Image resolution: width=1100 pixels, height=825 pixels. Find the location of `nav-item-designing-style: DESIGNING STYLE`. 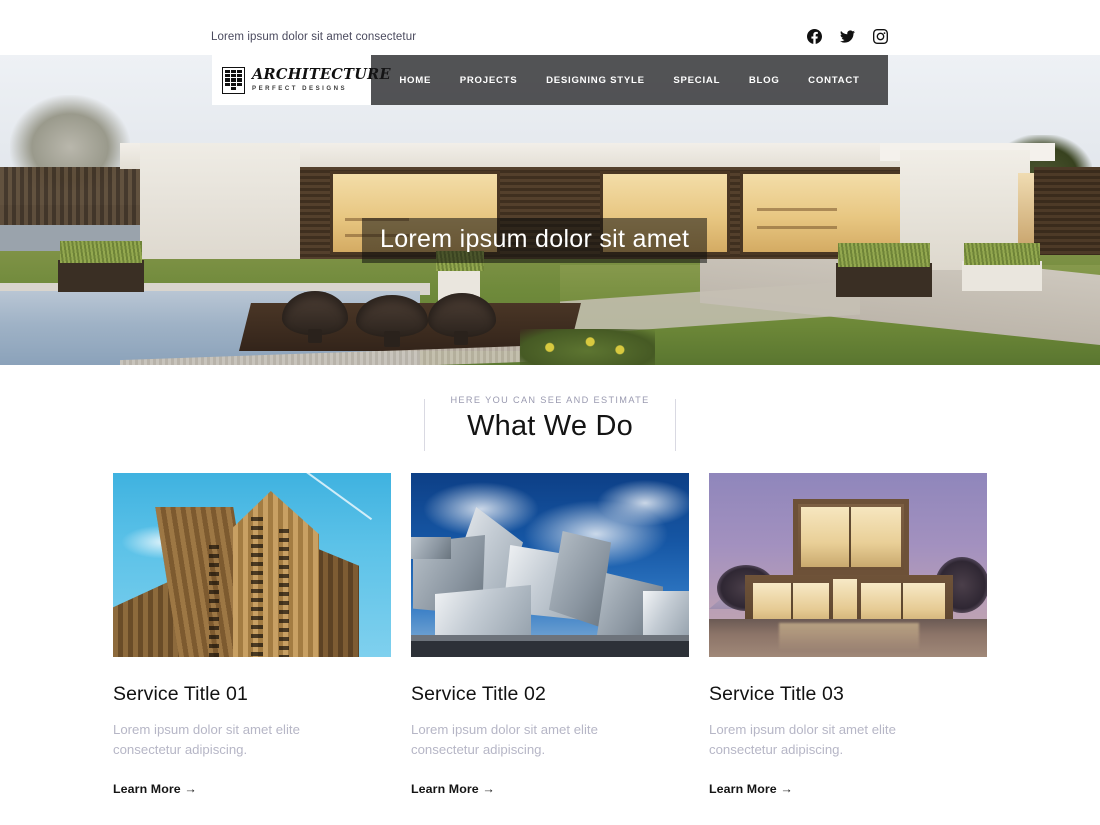

nav-item-designing-style: DESIGNING STYLE is located at coordinates (595, 80).